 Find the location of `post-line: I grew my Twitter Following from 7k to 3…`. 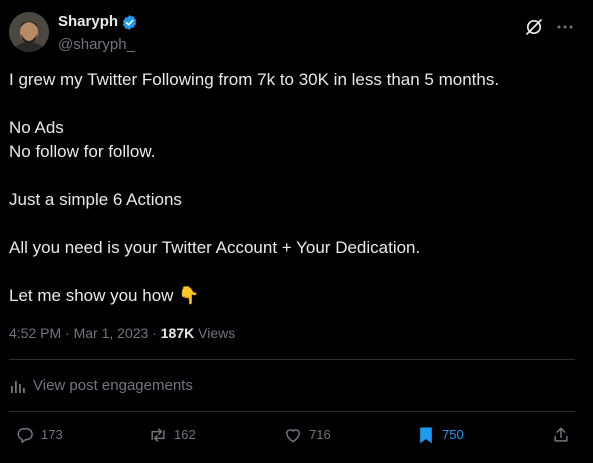

post-line: I grew my Twitter Following from 7k to 3… is located at coordinates (254, 79).